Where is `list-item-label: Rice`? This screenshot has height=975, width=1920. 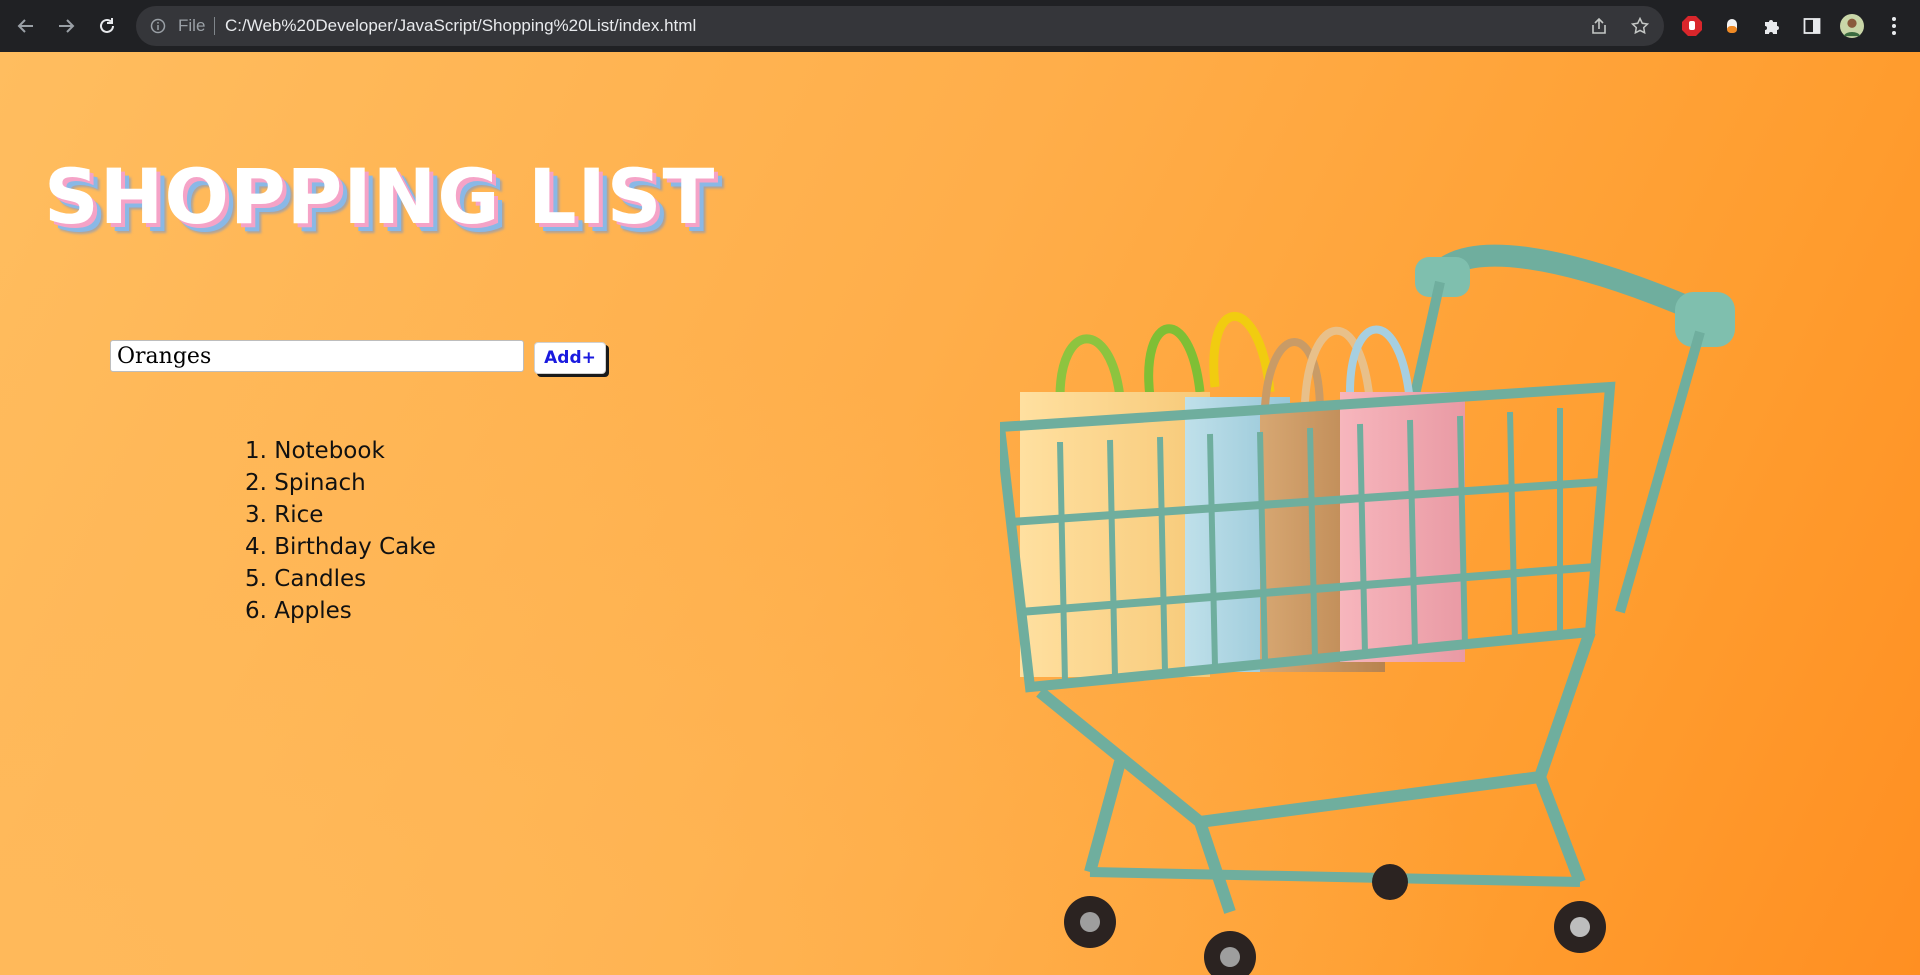
list-item-label: Rice is located at coordinates (299, 515).